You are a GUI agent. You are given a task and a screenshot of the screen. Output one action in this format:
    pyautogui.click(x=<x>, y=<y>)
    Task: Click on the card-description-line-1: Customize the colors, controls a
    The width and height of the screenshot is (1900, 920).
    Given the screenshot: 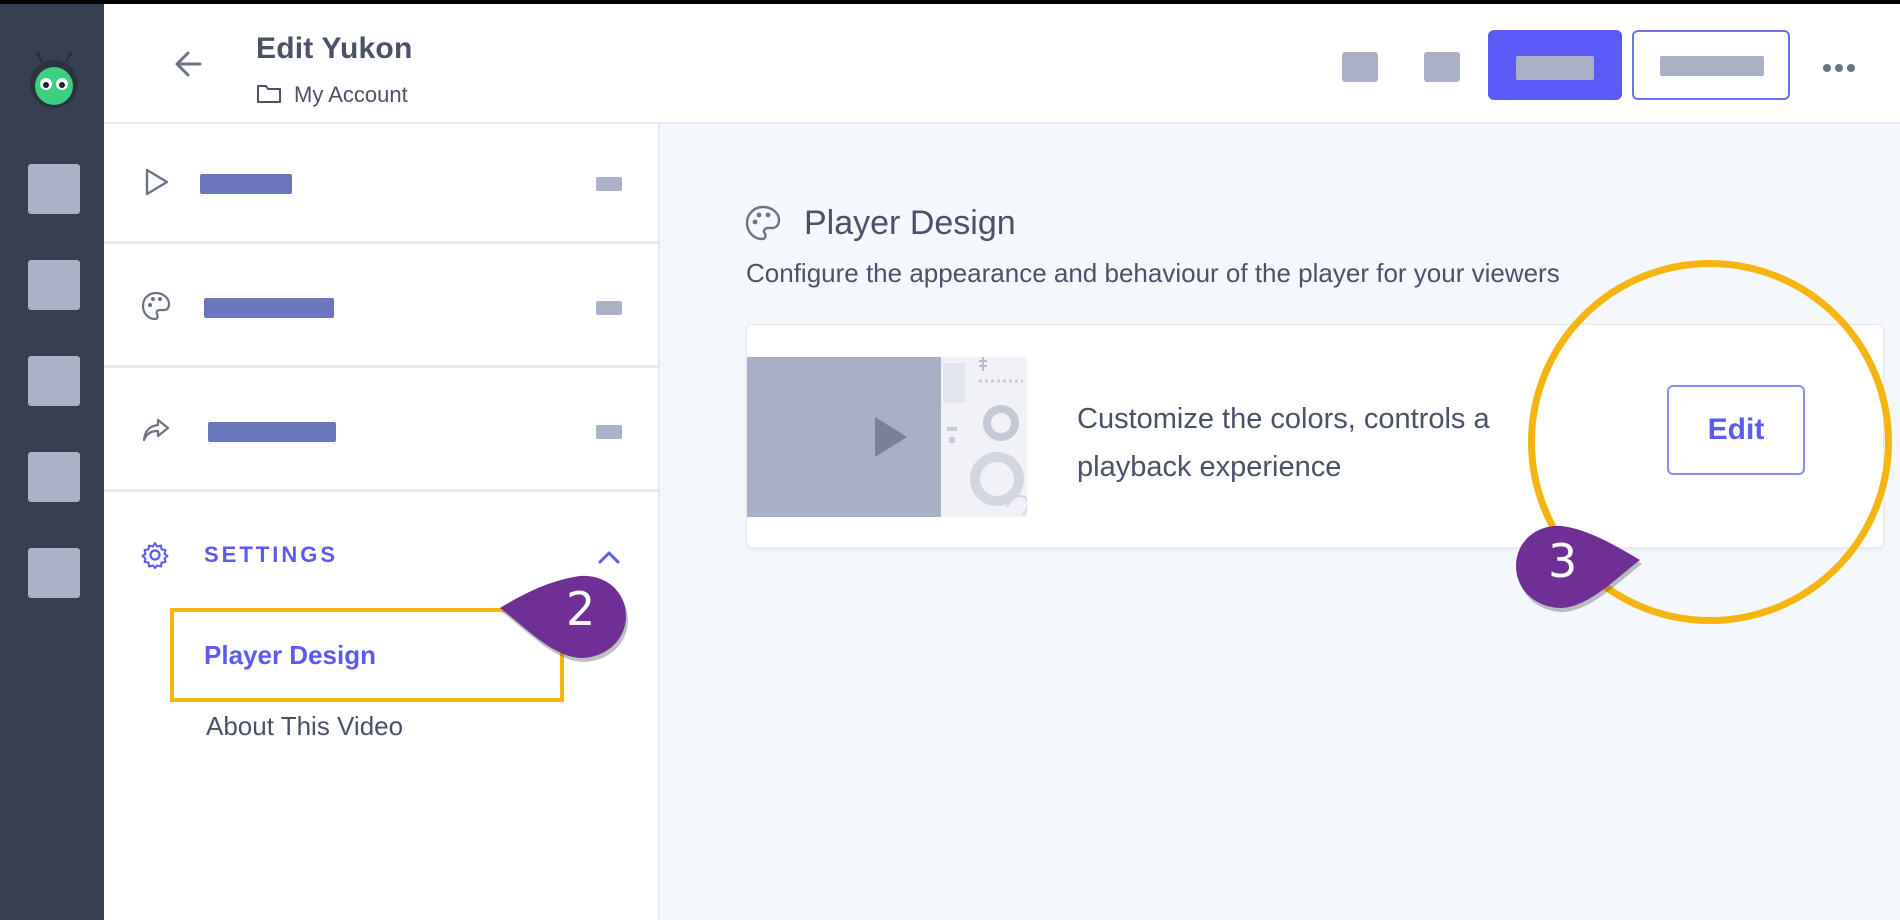 What is the action you would take?
    pyautogui.click(x=1283, y=419)
    